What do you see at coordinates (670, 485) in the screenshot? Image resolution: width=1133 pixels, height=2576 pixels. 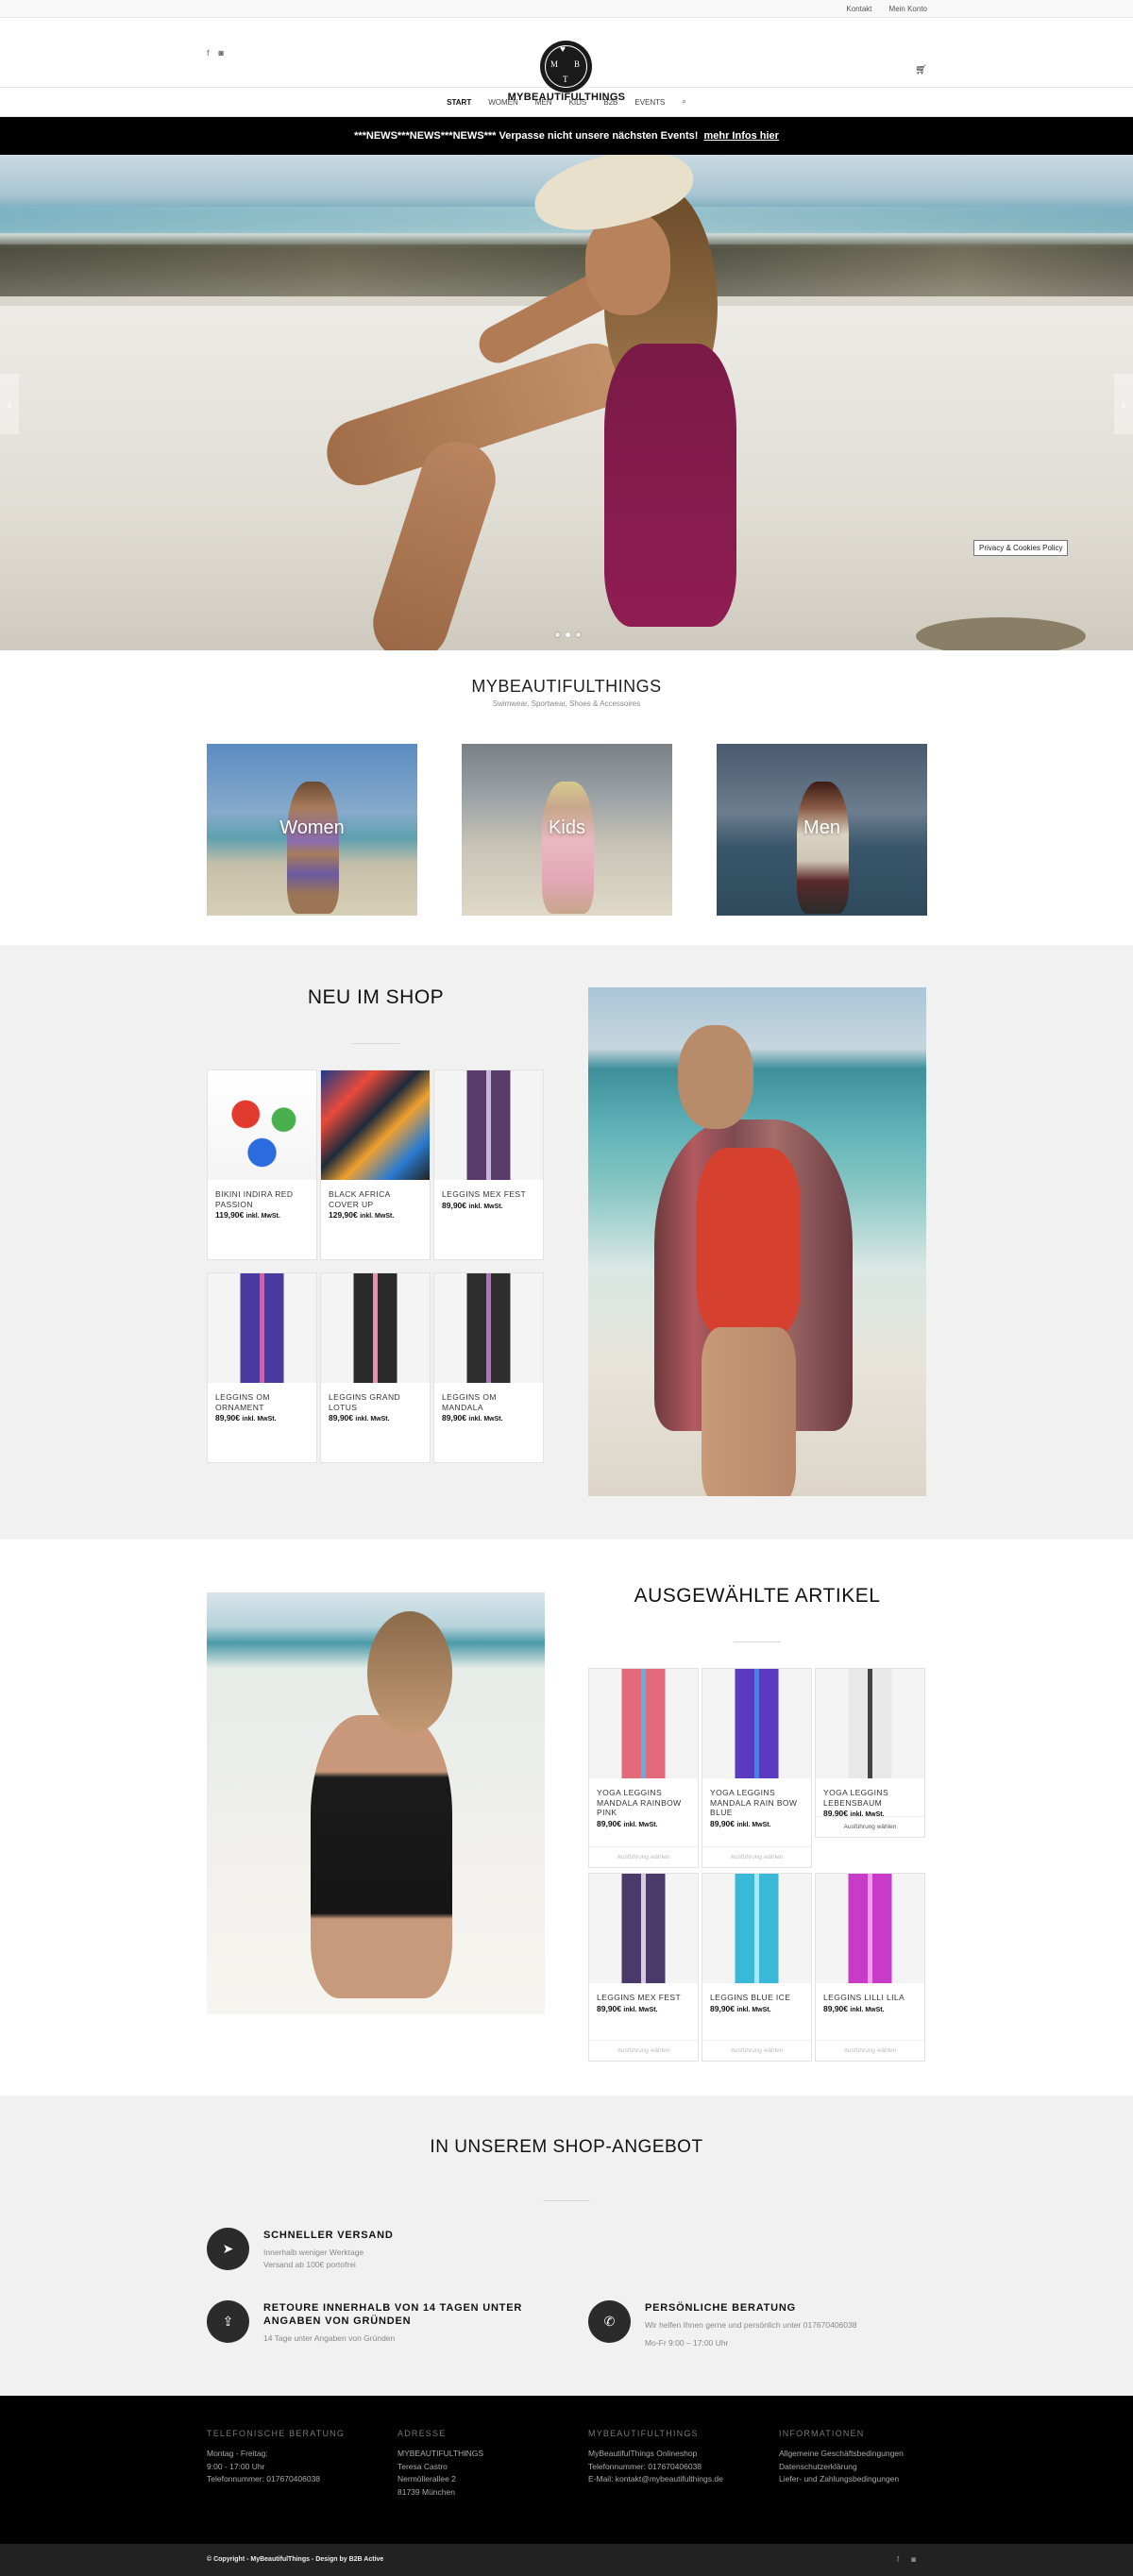 I see `hero-model-swimsuit` at bounding box center [670, 485].